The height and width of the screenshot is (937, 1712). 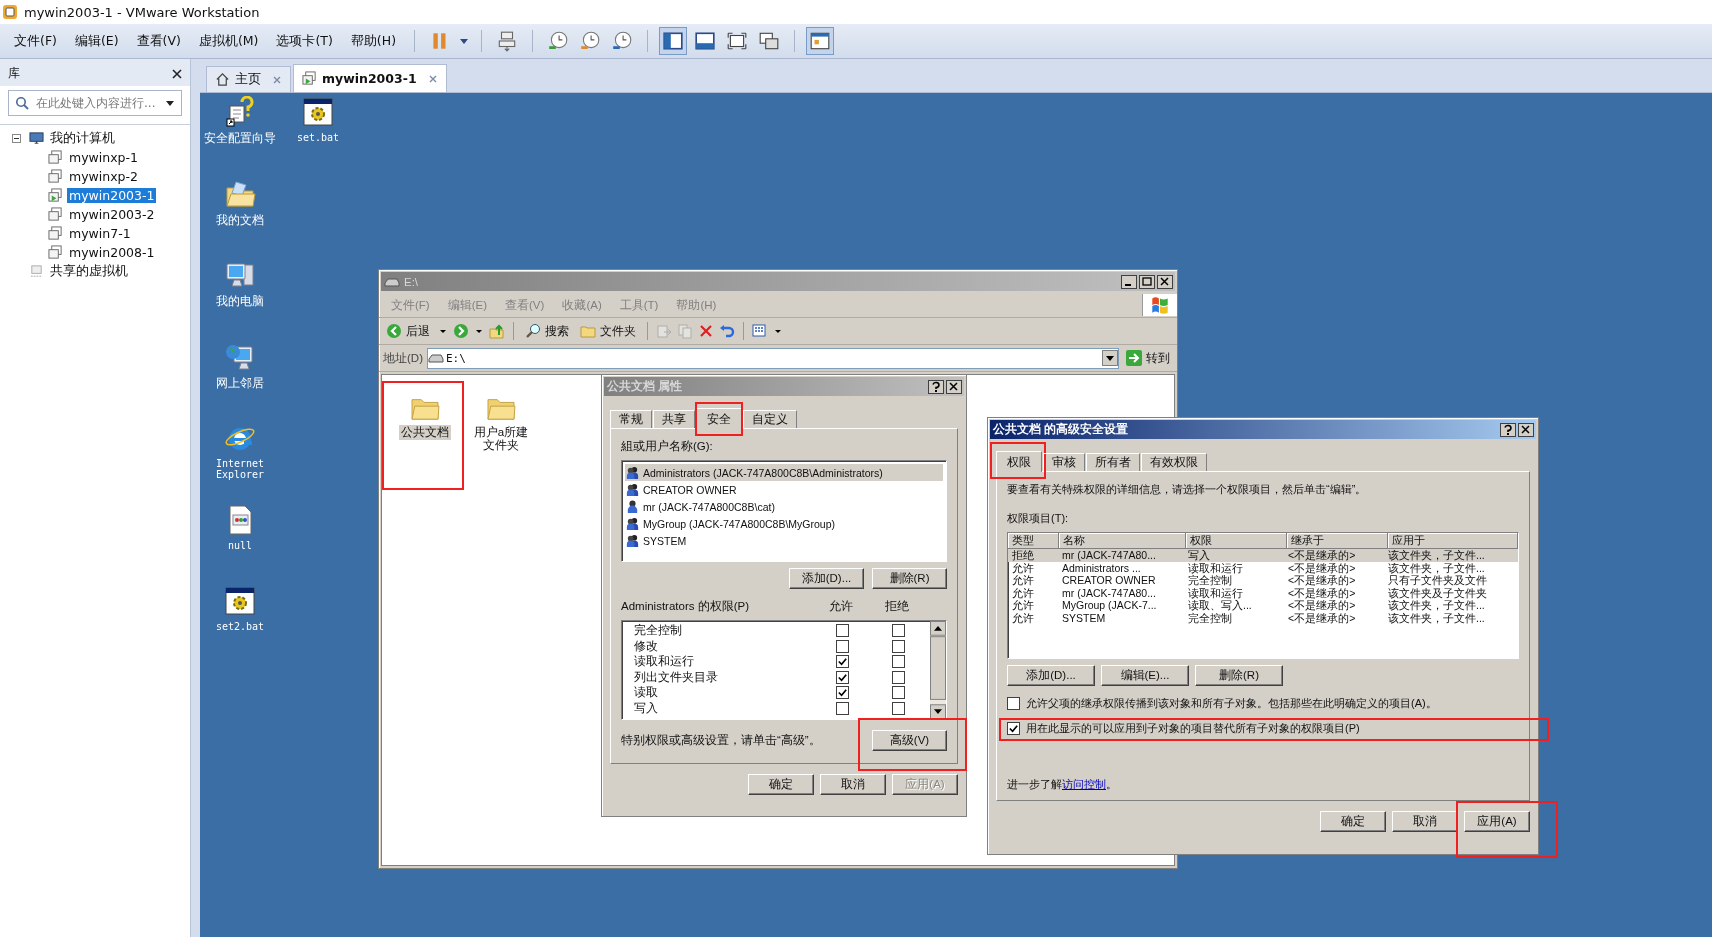 What do you see at coordinates (240, 112) in the screenshot?
I see `wizard-icon` at bounding box center [240, 112].